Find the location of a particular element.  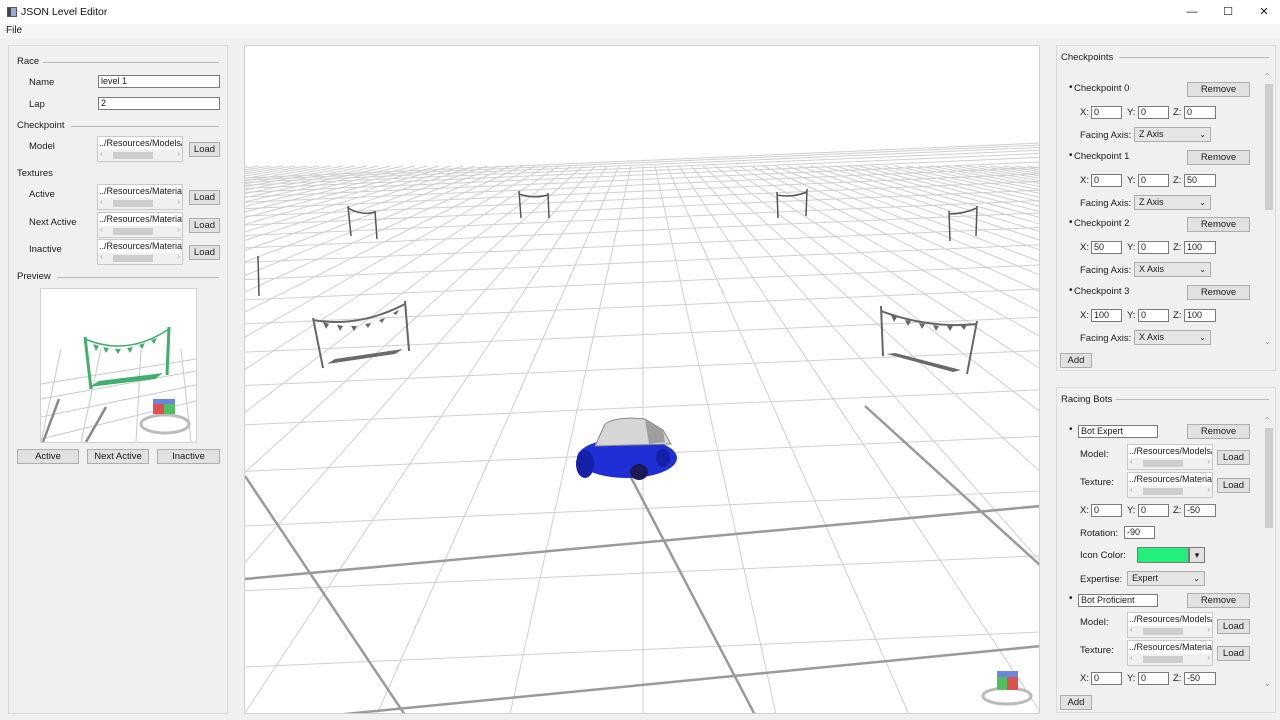

checkpoint-name: Checkpoint 0 is located at coordinates (1102, 88).